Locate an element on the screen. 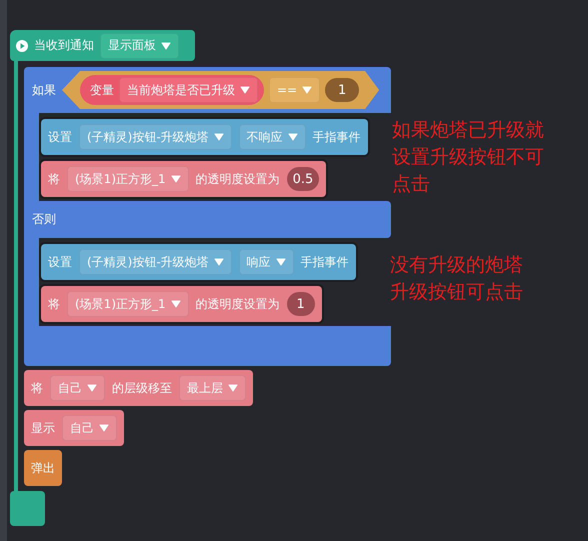 This screenshot has width=588, height=541. annotation-text: 如果炮塔已升级就 设置升级按钮不可 点击 is located at coordinates (468, 157).